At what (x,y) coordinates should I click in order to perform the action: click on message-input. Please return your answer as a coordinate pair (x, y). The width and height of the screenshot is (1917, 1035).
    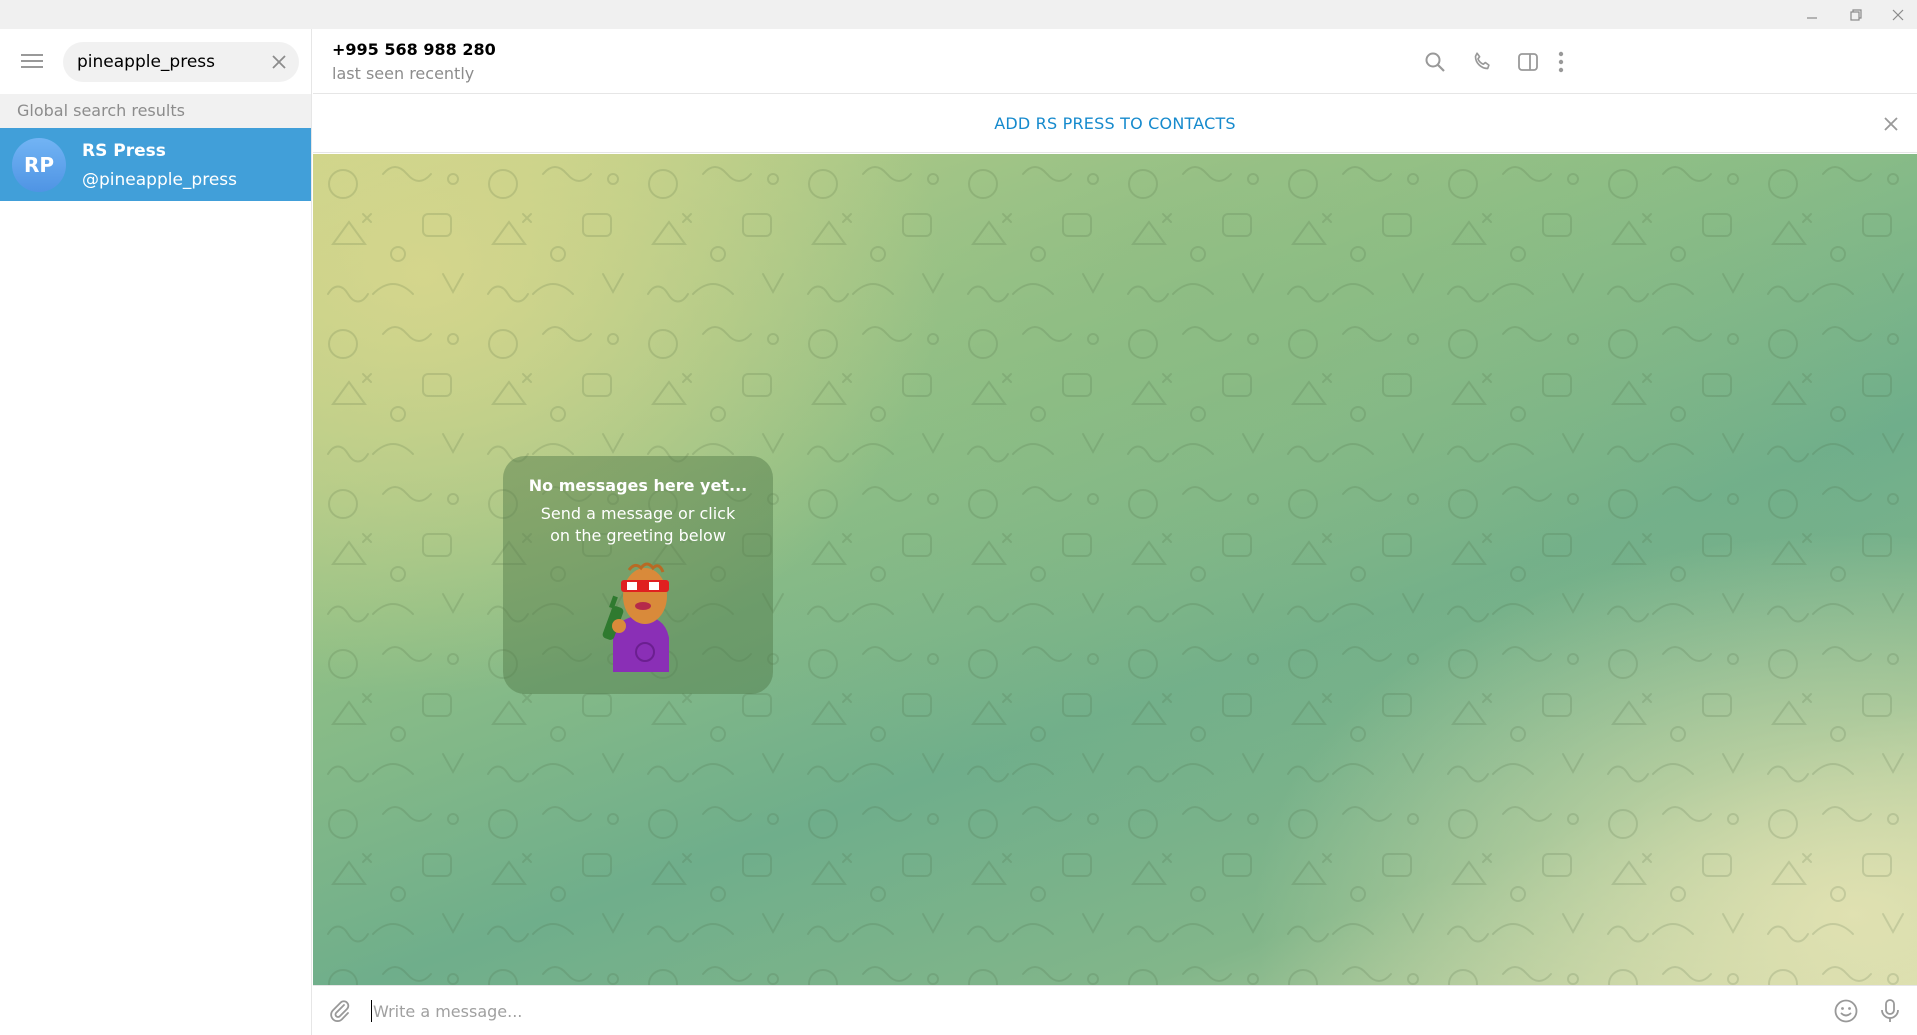
    Looking at the image, I should click on (1073, 1010).